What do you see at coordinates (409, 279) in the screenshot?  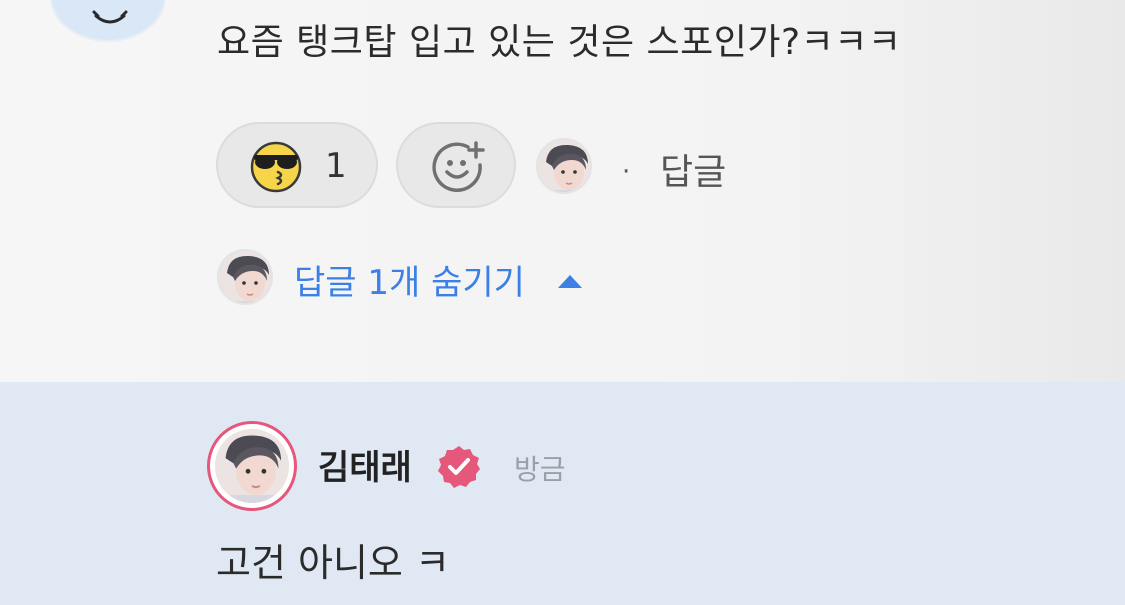 I see `hide-replies-button: 답글 1개 숨기기` at bounding box center [409, 279].